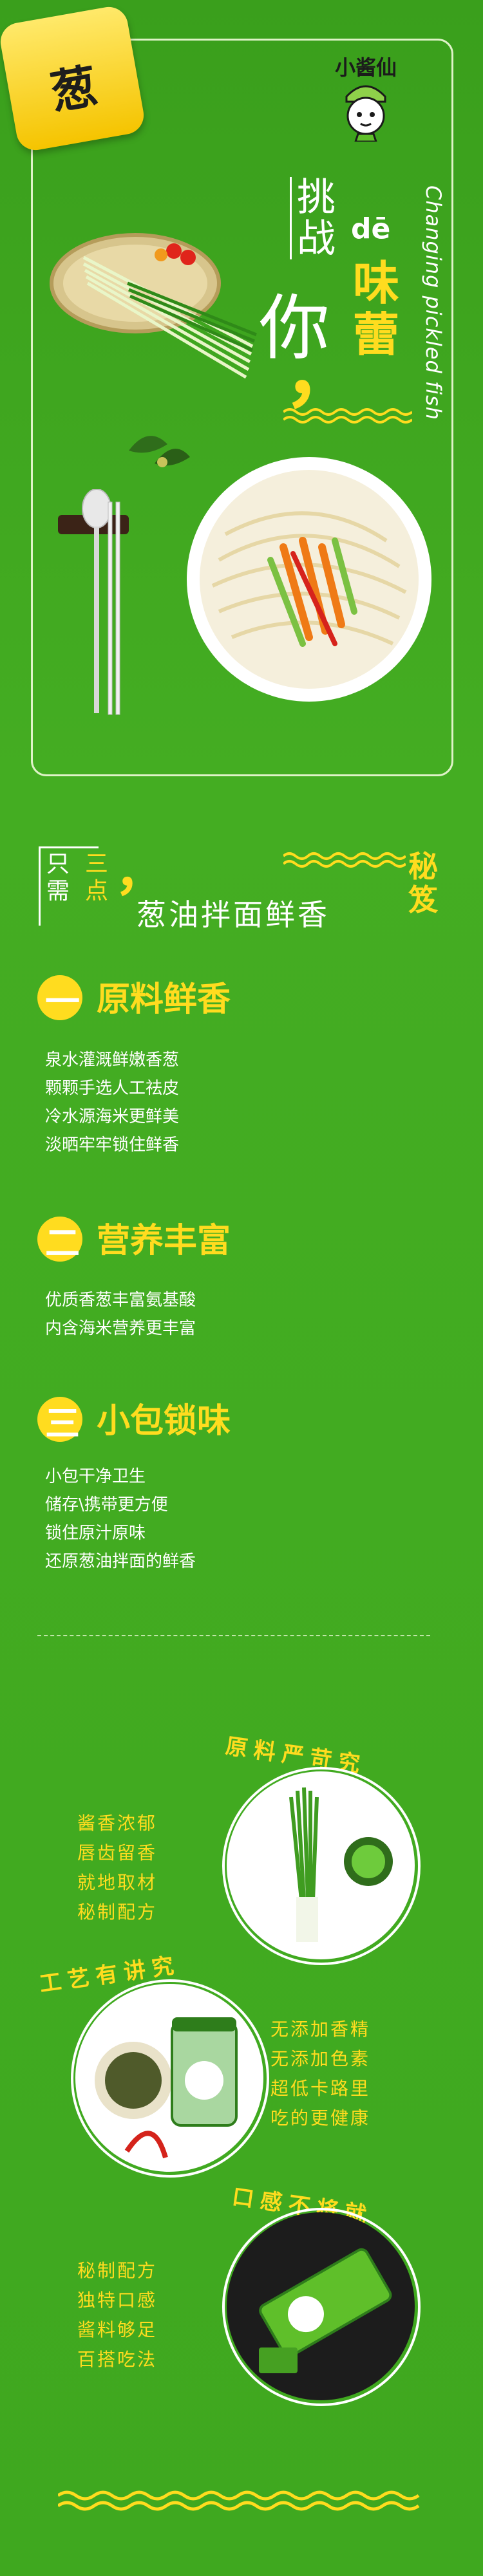  What do you see at coordinates (120, 1314) in the screenshot?
I see `feature-2-list: 优质香葱丰富氨基酸 内含海米营养更丰富` at bounding box center [120, 1314].